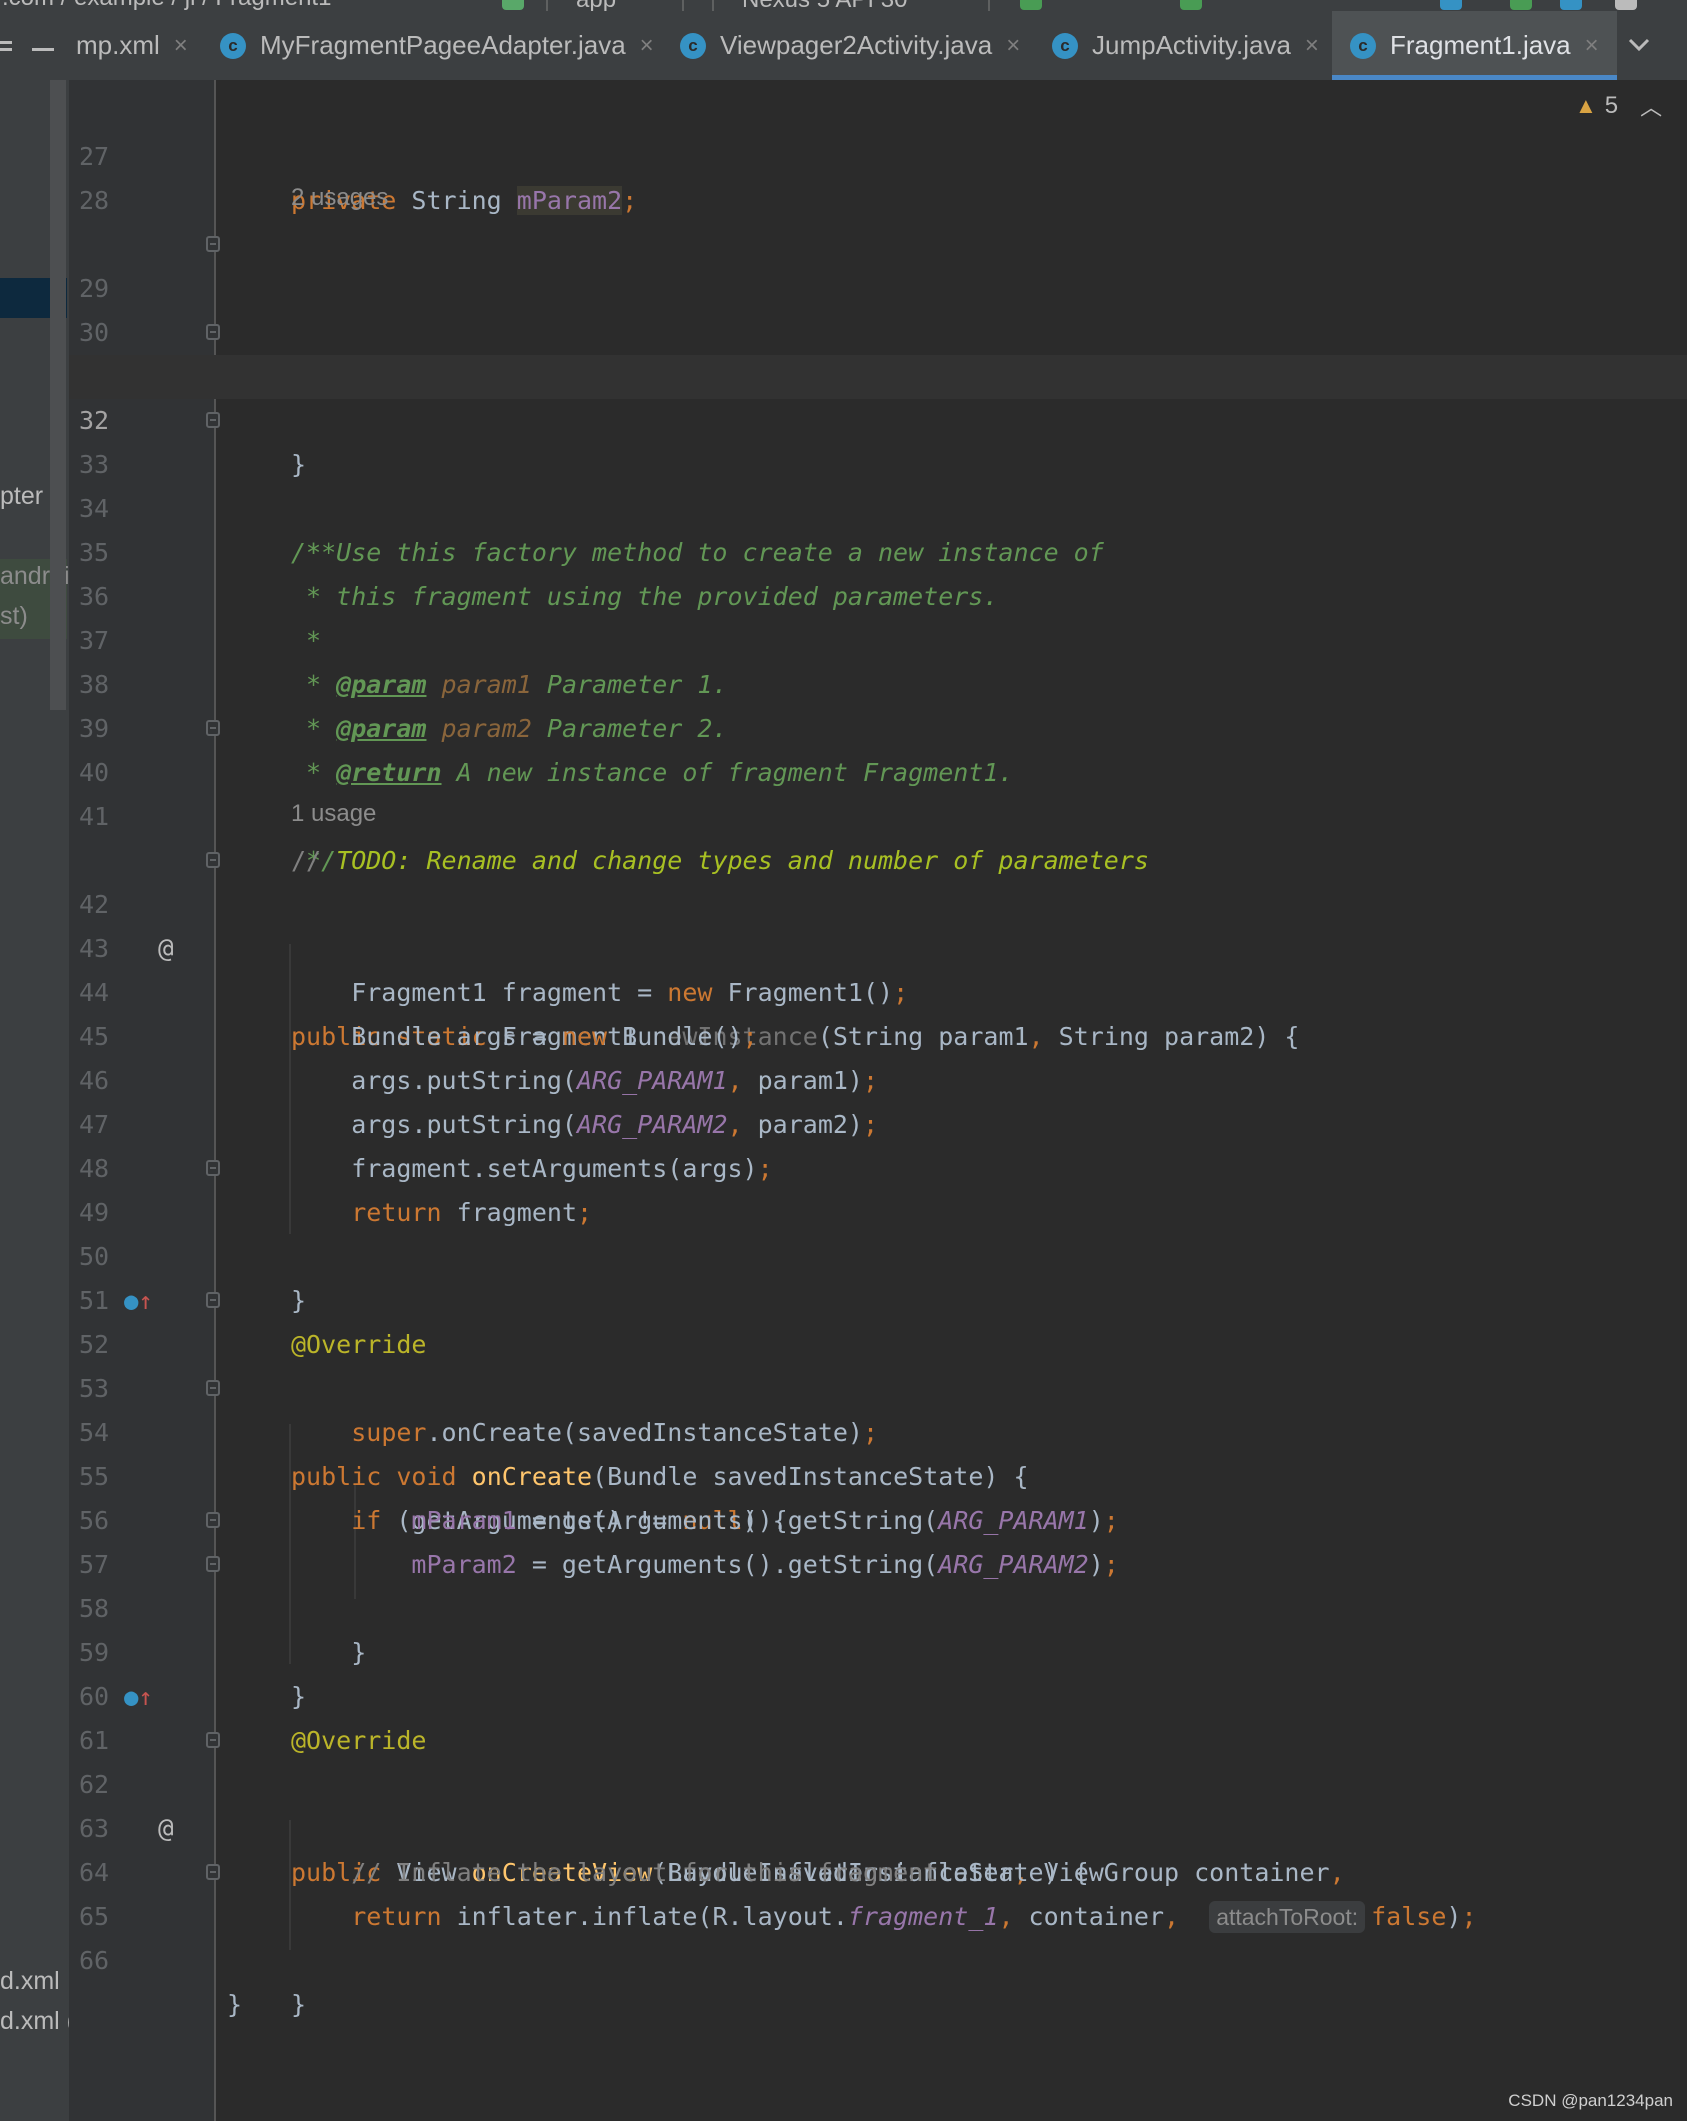 This screenshot has width=1687, height=2121. I want to click on back-arrow-icon, so click(513, 5).